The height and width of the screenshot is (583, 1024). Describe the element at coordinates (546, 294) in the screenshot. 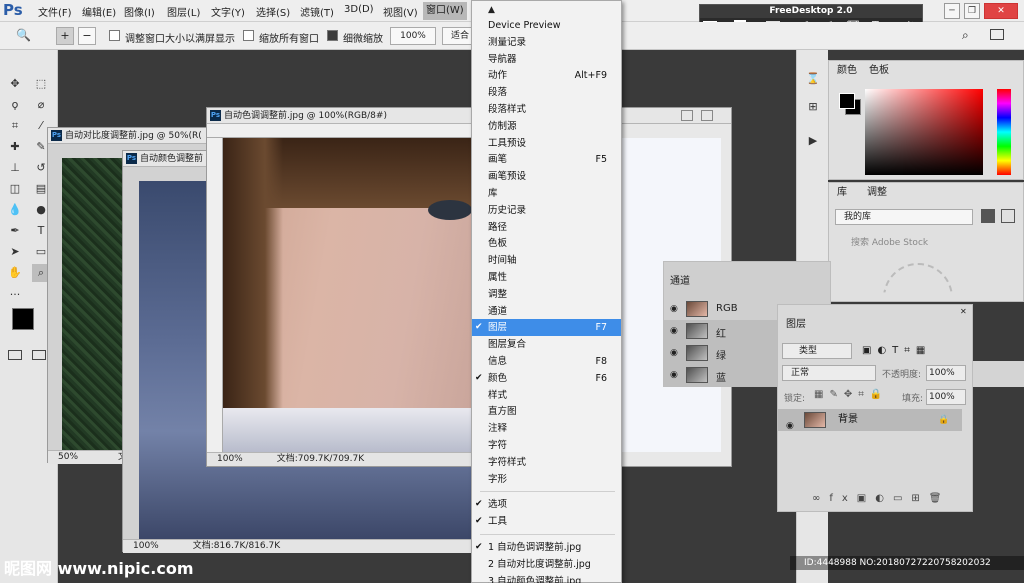

I see `window-menu-item: 调整` at that location.